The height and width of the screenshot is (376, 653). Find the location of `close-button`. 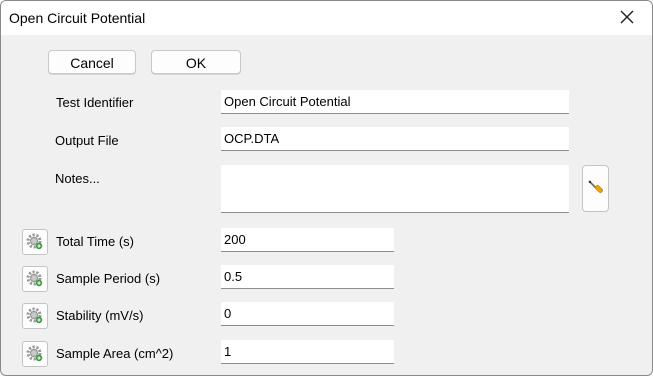

close-button is located at coordinates (627, 17).